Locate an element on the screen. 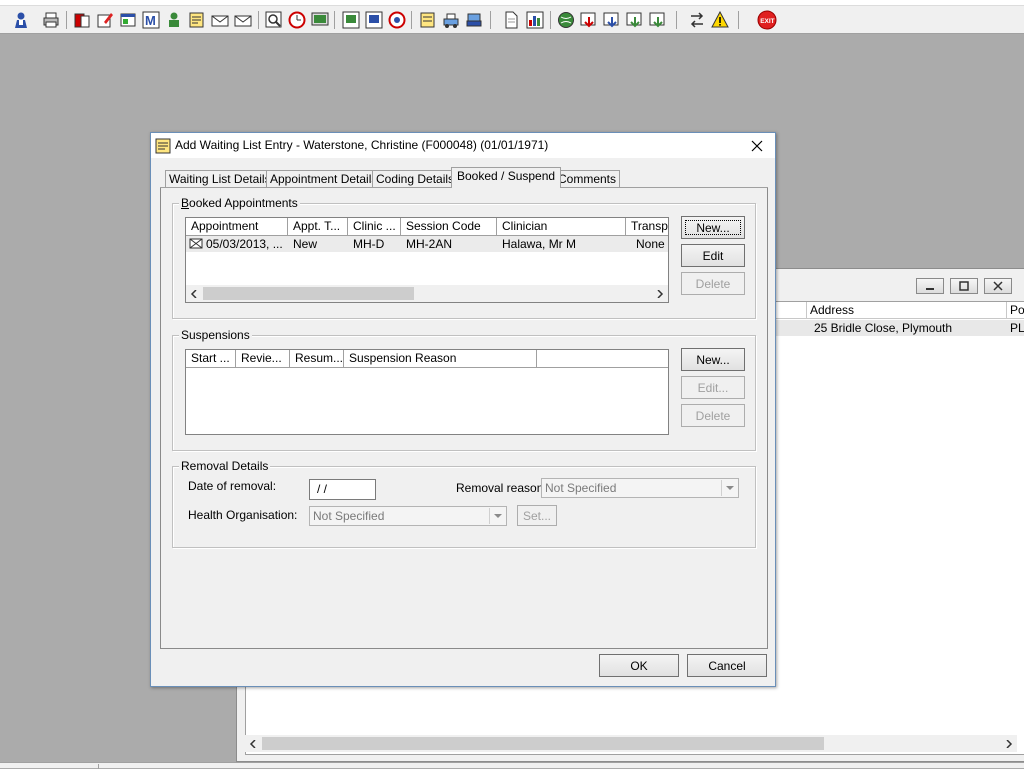  tab-comments: Comments is located at coordinates (587, 179).